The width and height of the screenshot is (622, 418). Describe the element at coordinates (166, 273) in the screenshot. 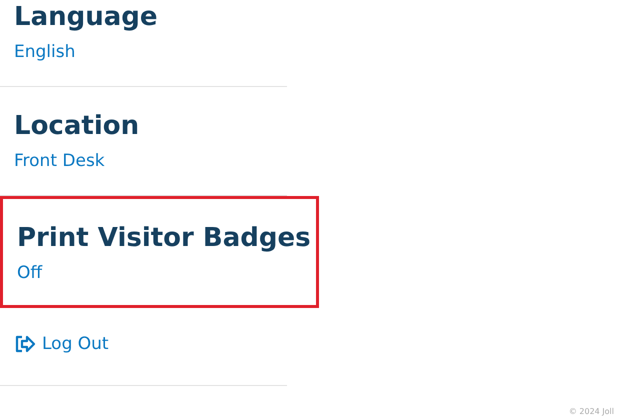

I see `setting-value: Off` at that location.